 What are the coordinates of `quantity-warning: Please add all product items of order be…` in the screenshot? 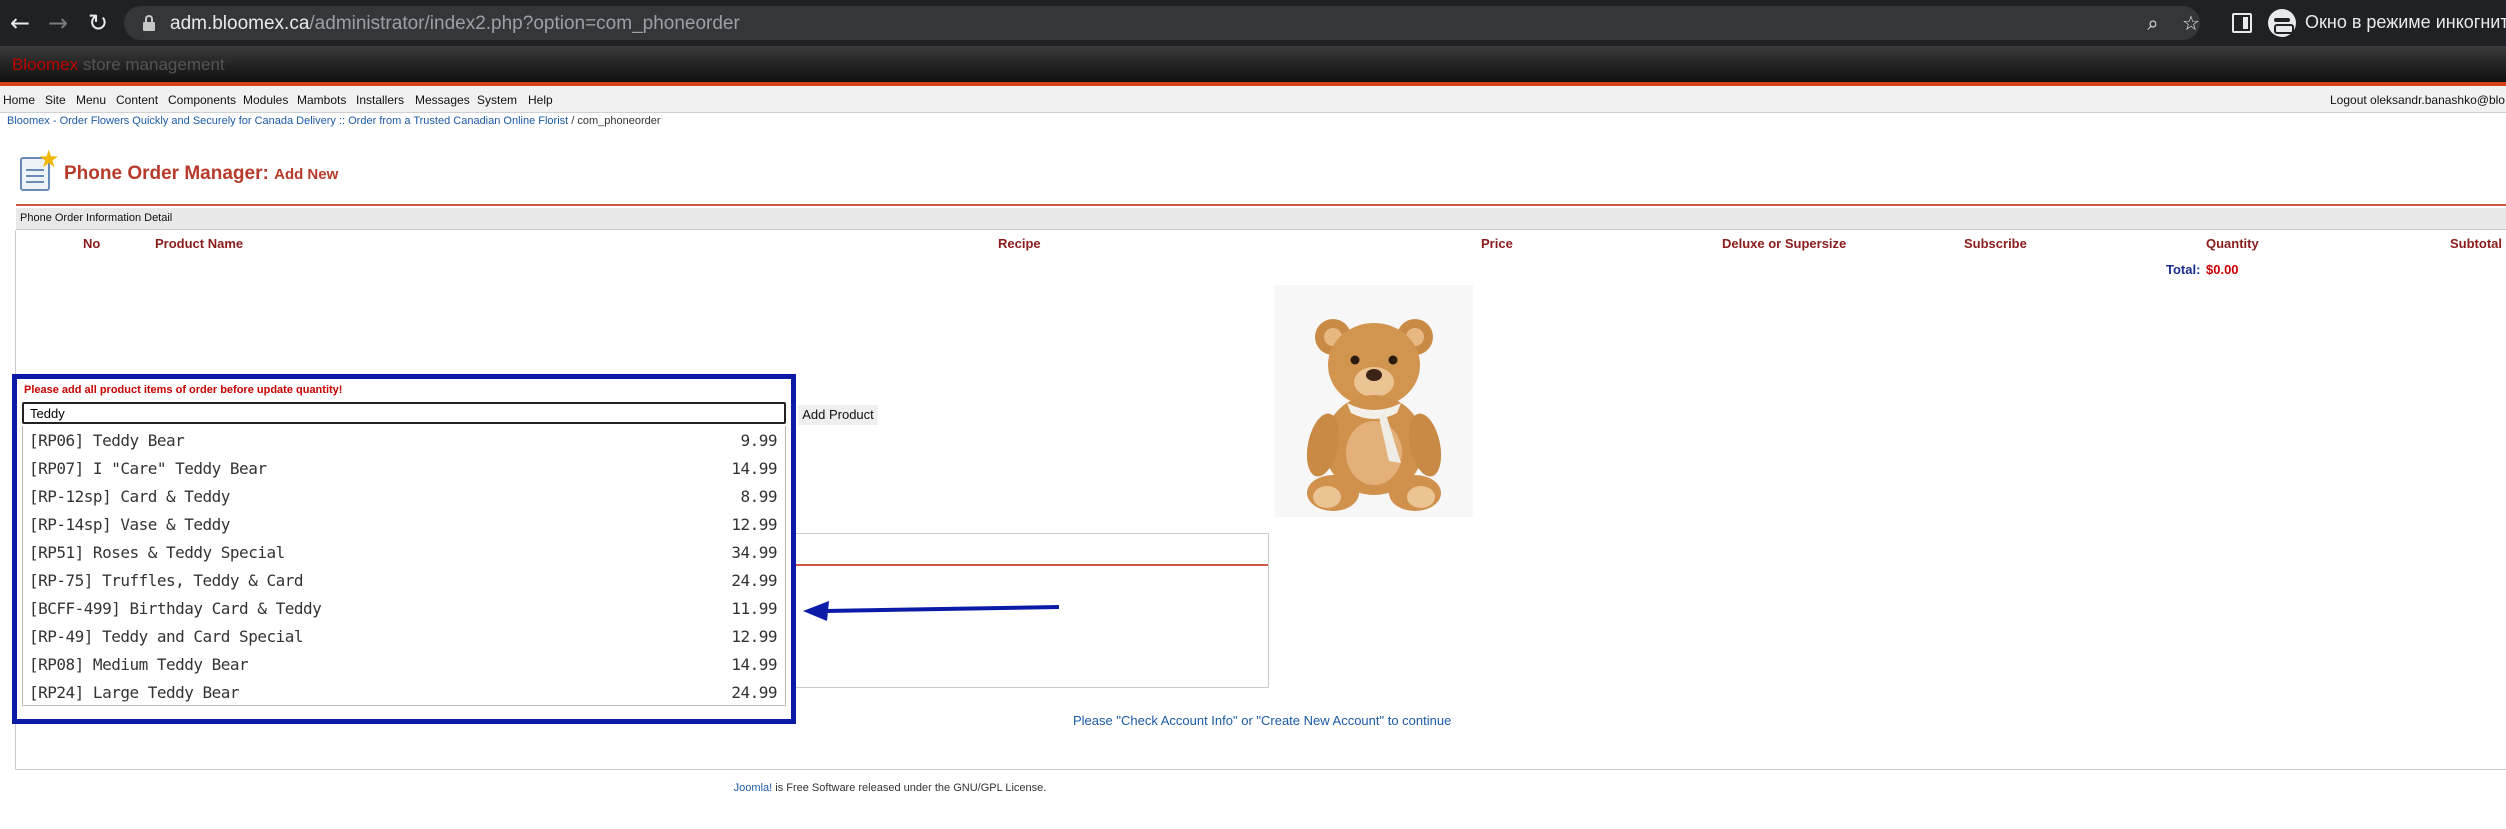 It's located at (183, 390).